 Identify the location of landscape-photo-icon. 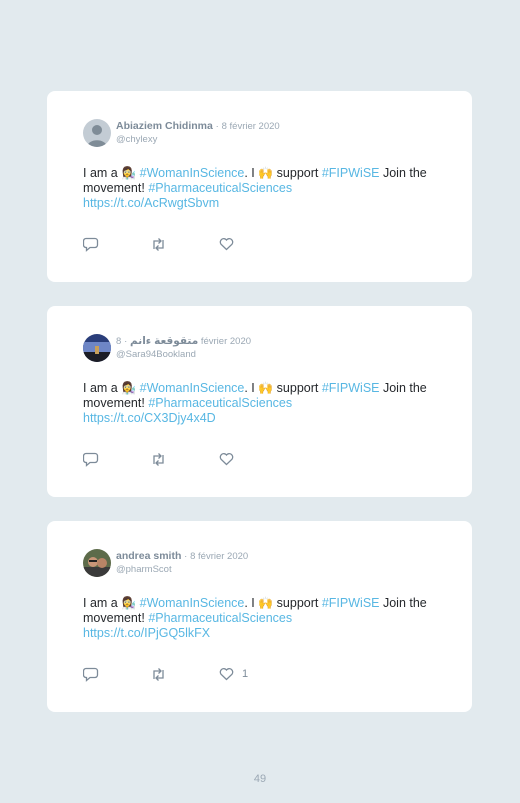
(97, 348).